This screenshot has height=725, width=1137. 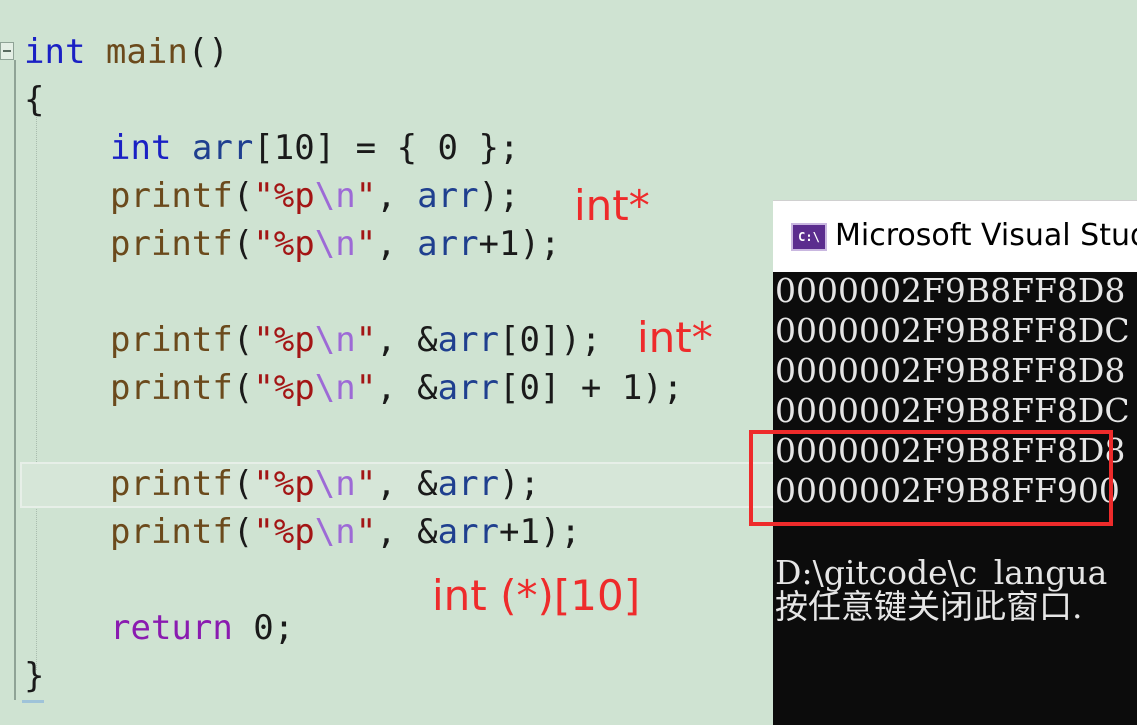 I want to click on code-text: [0]);, so click(x=550, y=340).